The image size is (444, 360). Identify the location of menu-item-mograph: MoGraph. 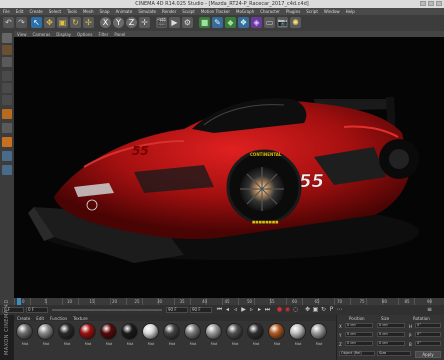
(245, 11).